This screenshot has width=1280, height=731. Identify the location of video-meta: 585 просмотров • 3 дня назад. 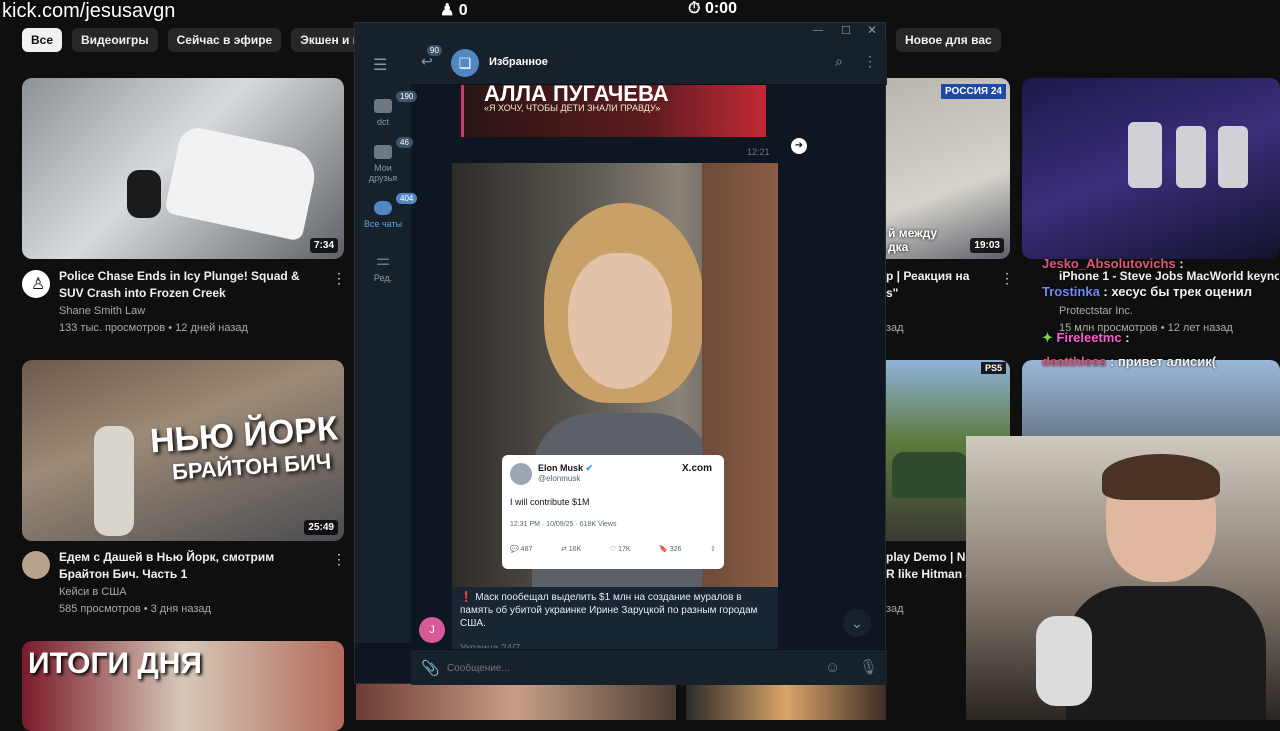
(135, 609).